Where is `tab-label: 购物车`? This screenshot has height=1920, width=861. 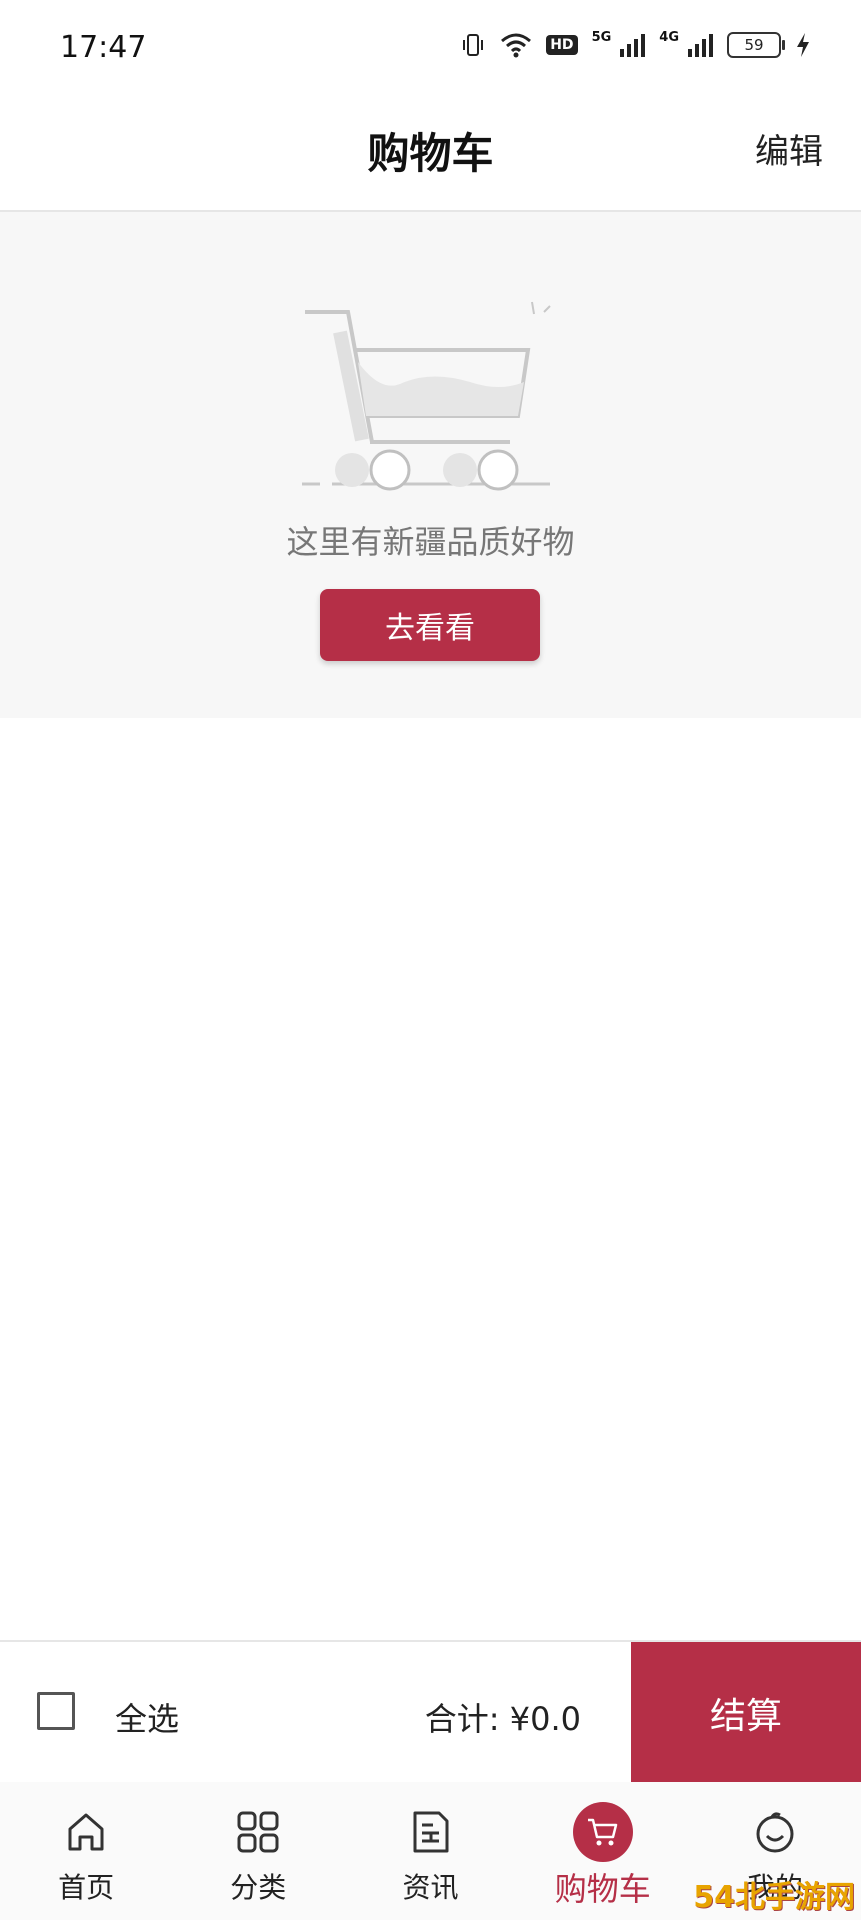 tab-label: 购物车 is located at coordinates (602, 1889).